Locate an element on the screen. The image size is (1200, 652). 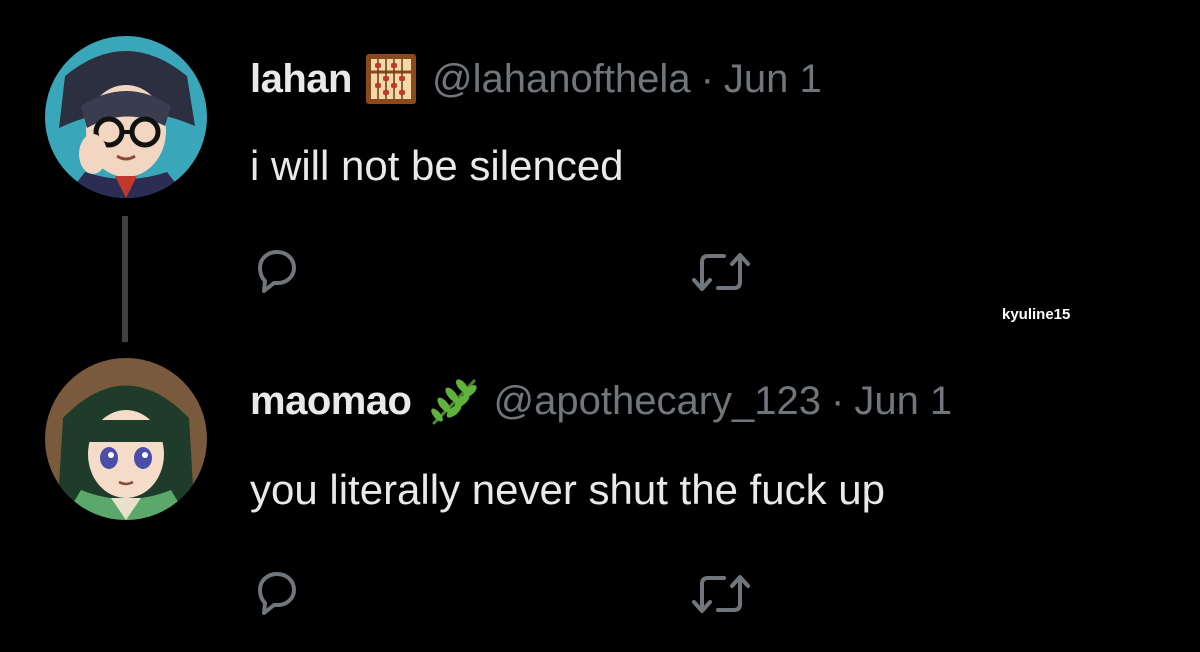
watermark: kyuline15 is located at coordinates (1036, 314).